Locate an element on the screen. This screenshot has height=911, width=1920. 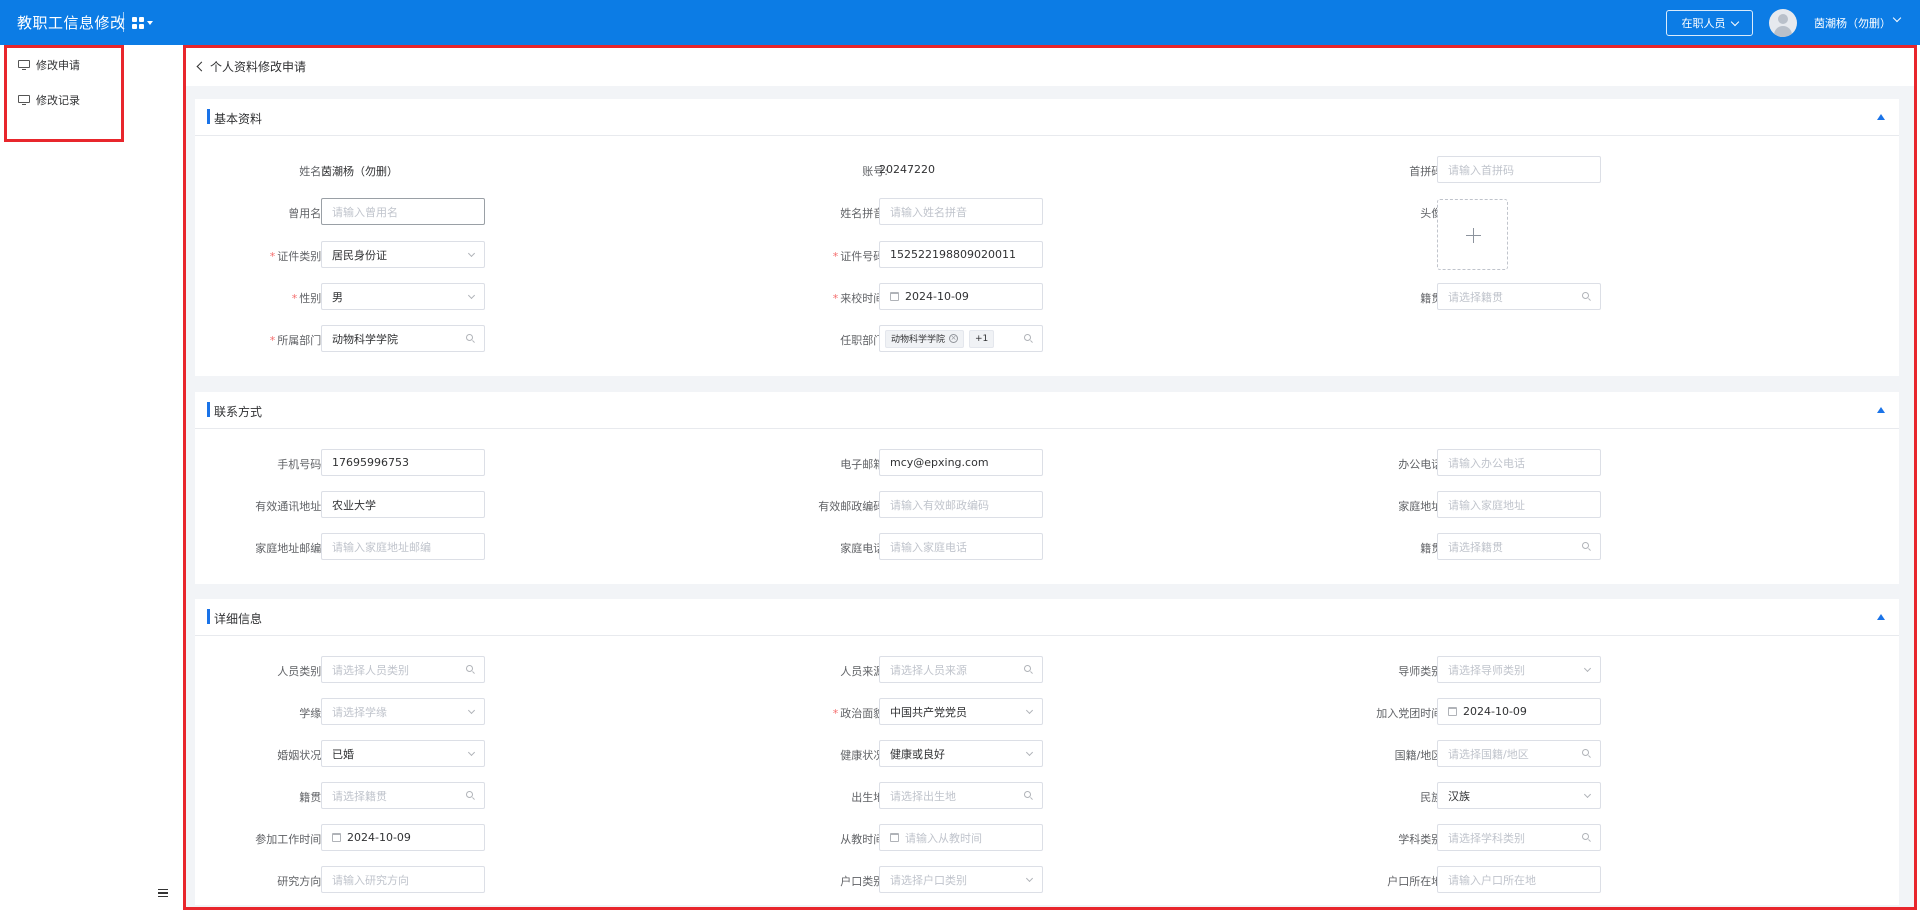
title-divider is located at coordinates (123, 22).